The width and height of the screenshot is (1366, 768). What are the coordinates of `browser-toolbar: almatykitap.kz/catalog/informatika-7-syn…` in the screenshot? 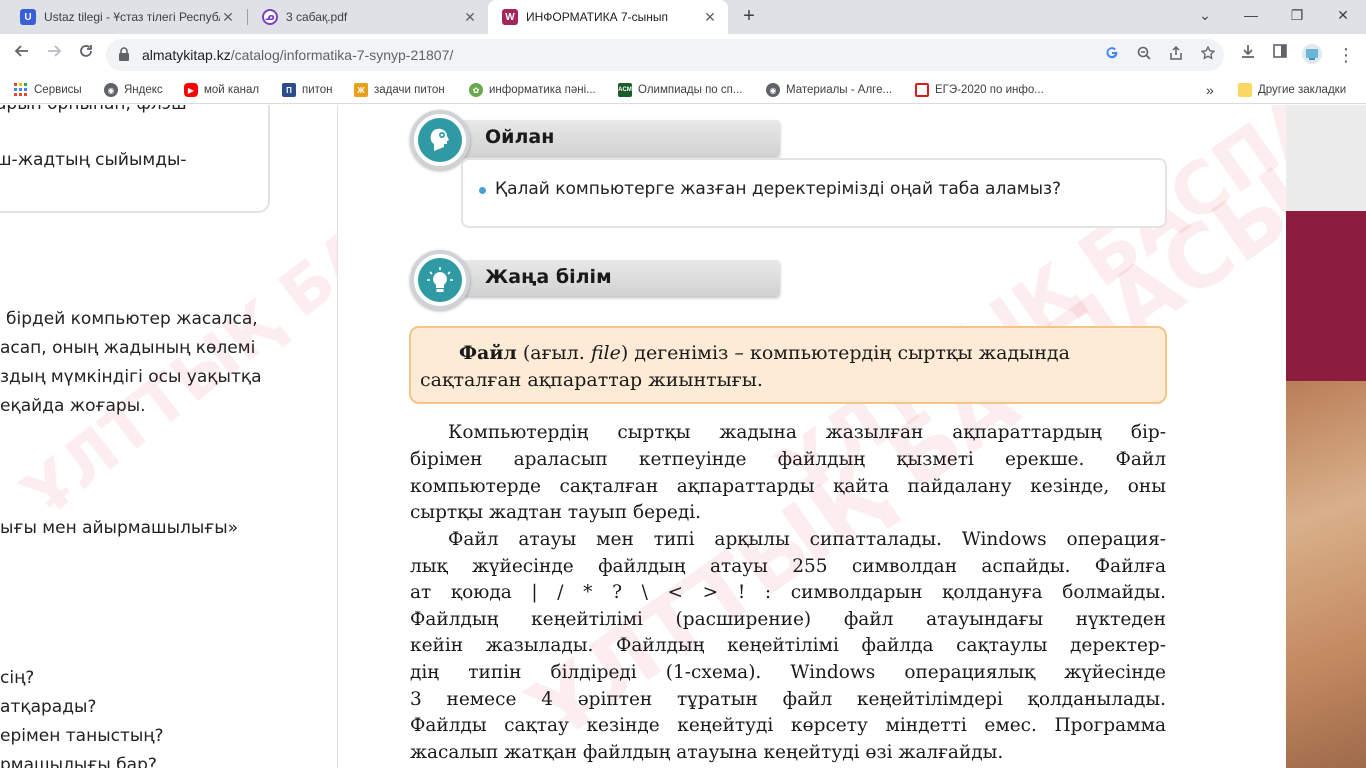 It's located at (683, 55).